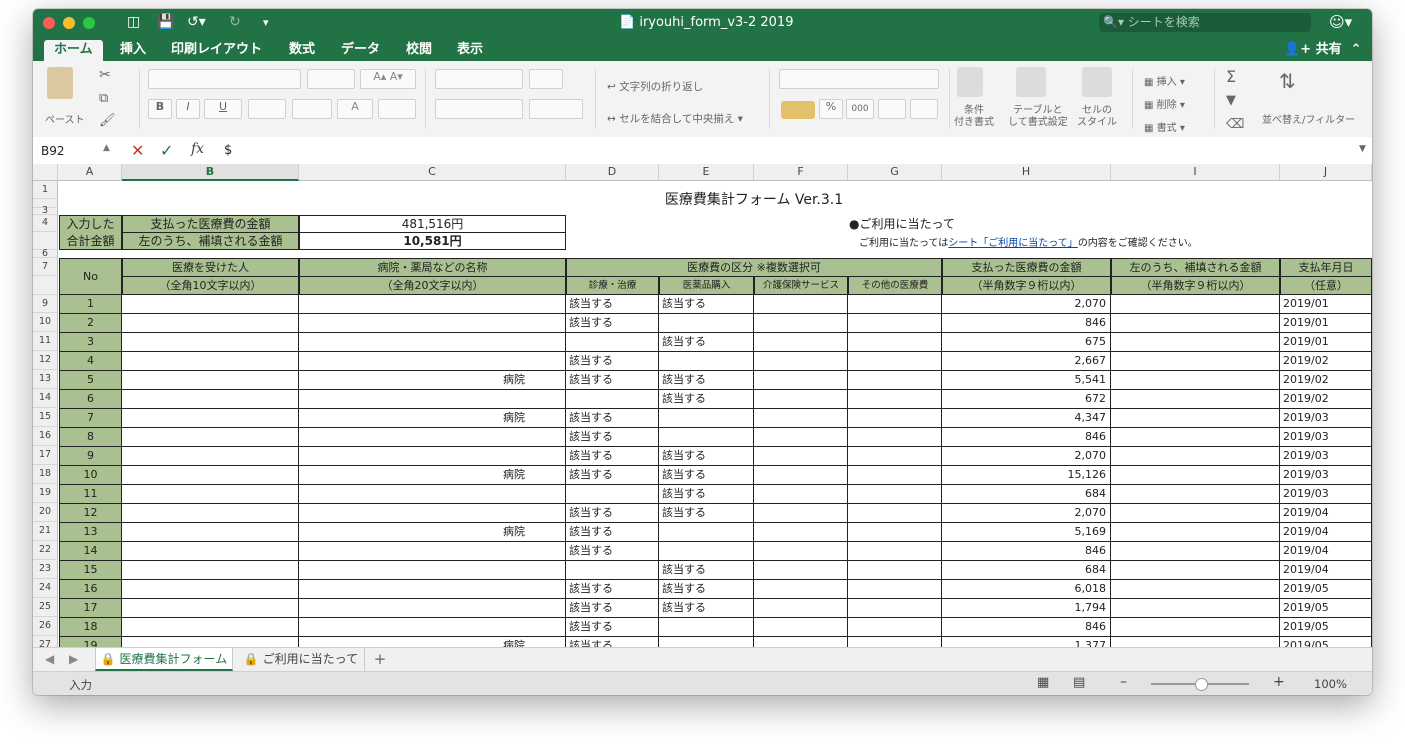  I want to click on cell-date: 2019/03, so click(1326, 437).